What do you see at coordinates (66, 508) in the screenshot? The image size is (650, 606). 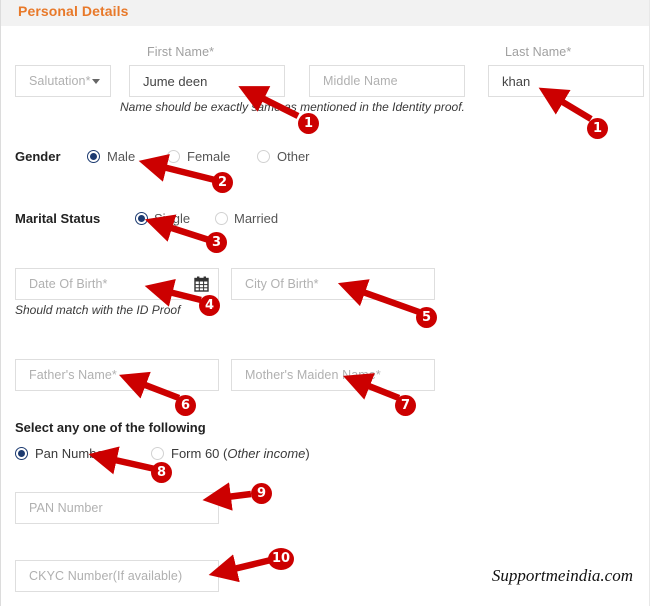 I see `pan-number-placeholder: PAN Number` at bounding box center [66, 508].